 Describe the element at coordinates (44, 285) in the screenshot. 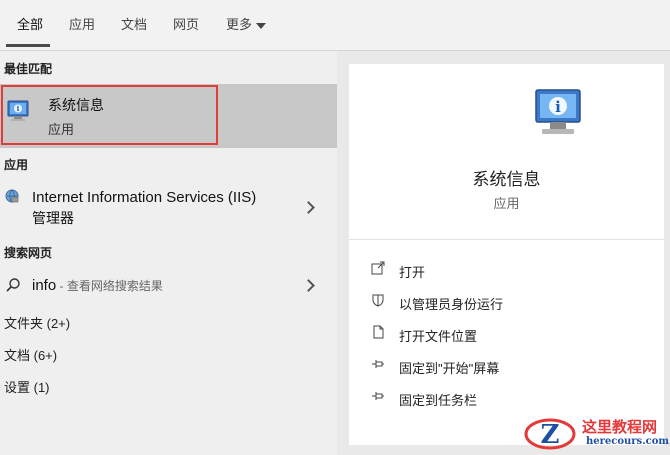

I see `web-query-text: info` at that location.